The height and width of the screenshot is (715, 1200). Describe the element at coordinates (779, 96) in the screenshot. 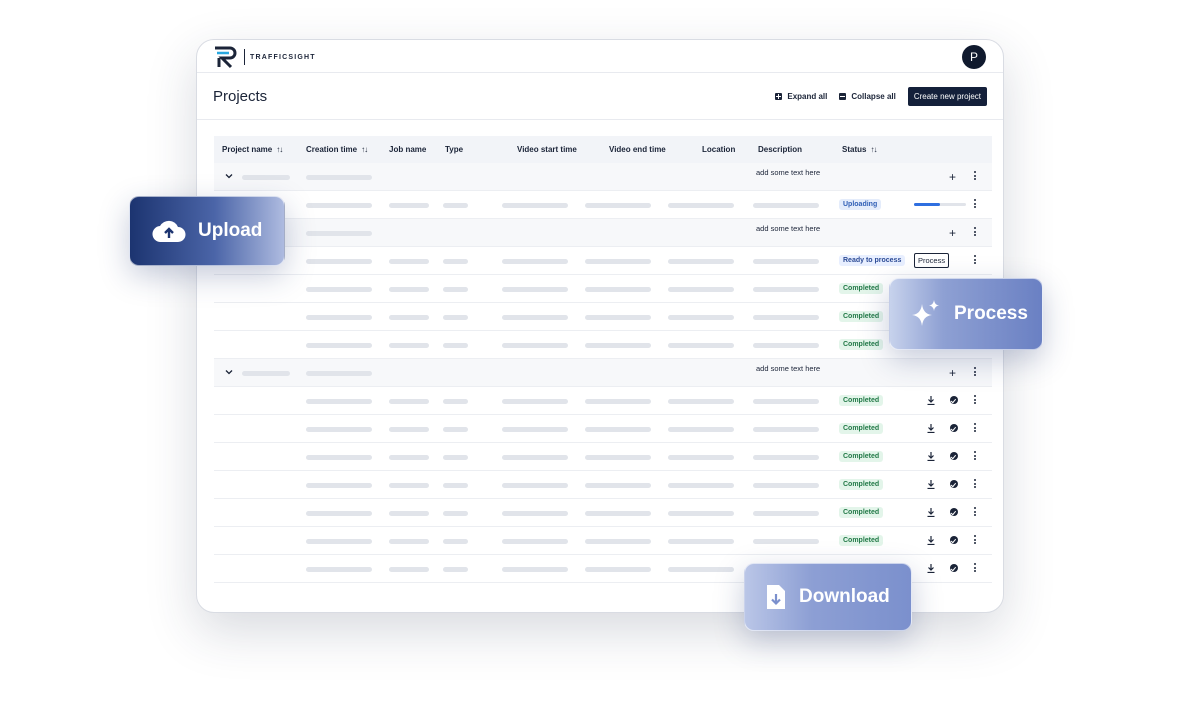

I see `expand-icon` at that location.